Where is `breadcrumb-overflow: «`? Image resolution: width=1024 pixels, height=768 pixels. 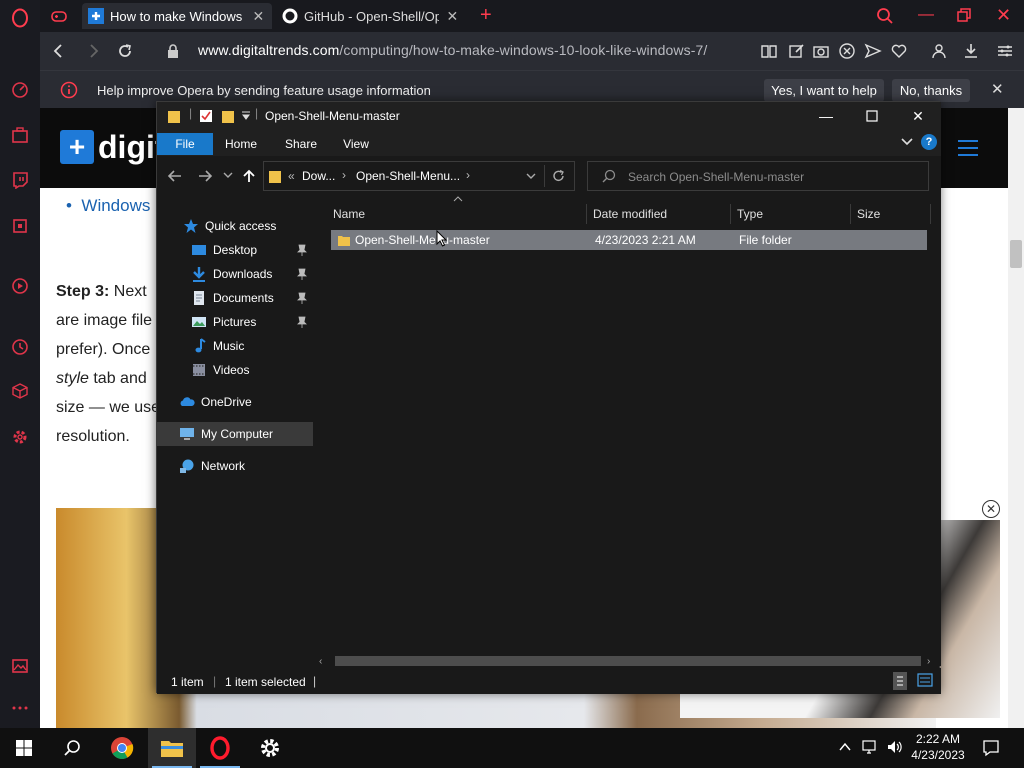 breadcrumb-overflow: « is located at coordinates (291, 176).